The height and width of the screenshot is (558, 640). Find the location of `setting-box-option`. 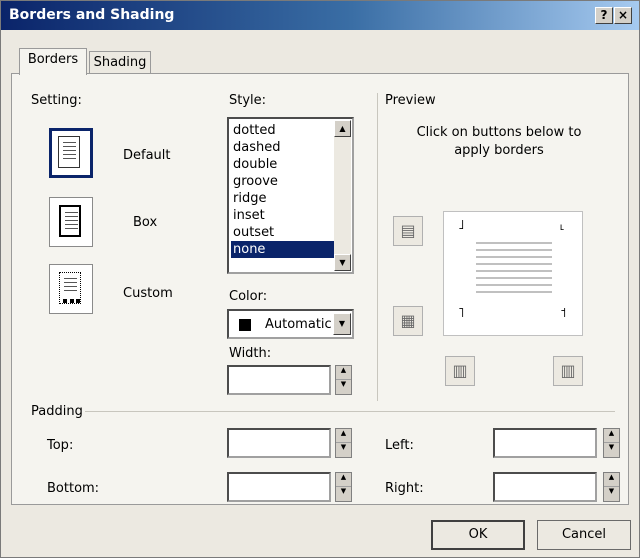

setting-box-option is located at coordinates (71, 222).